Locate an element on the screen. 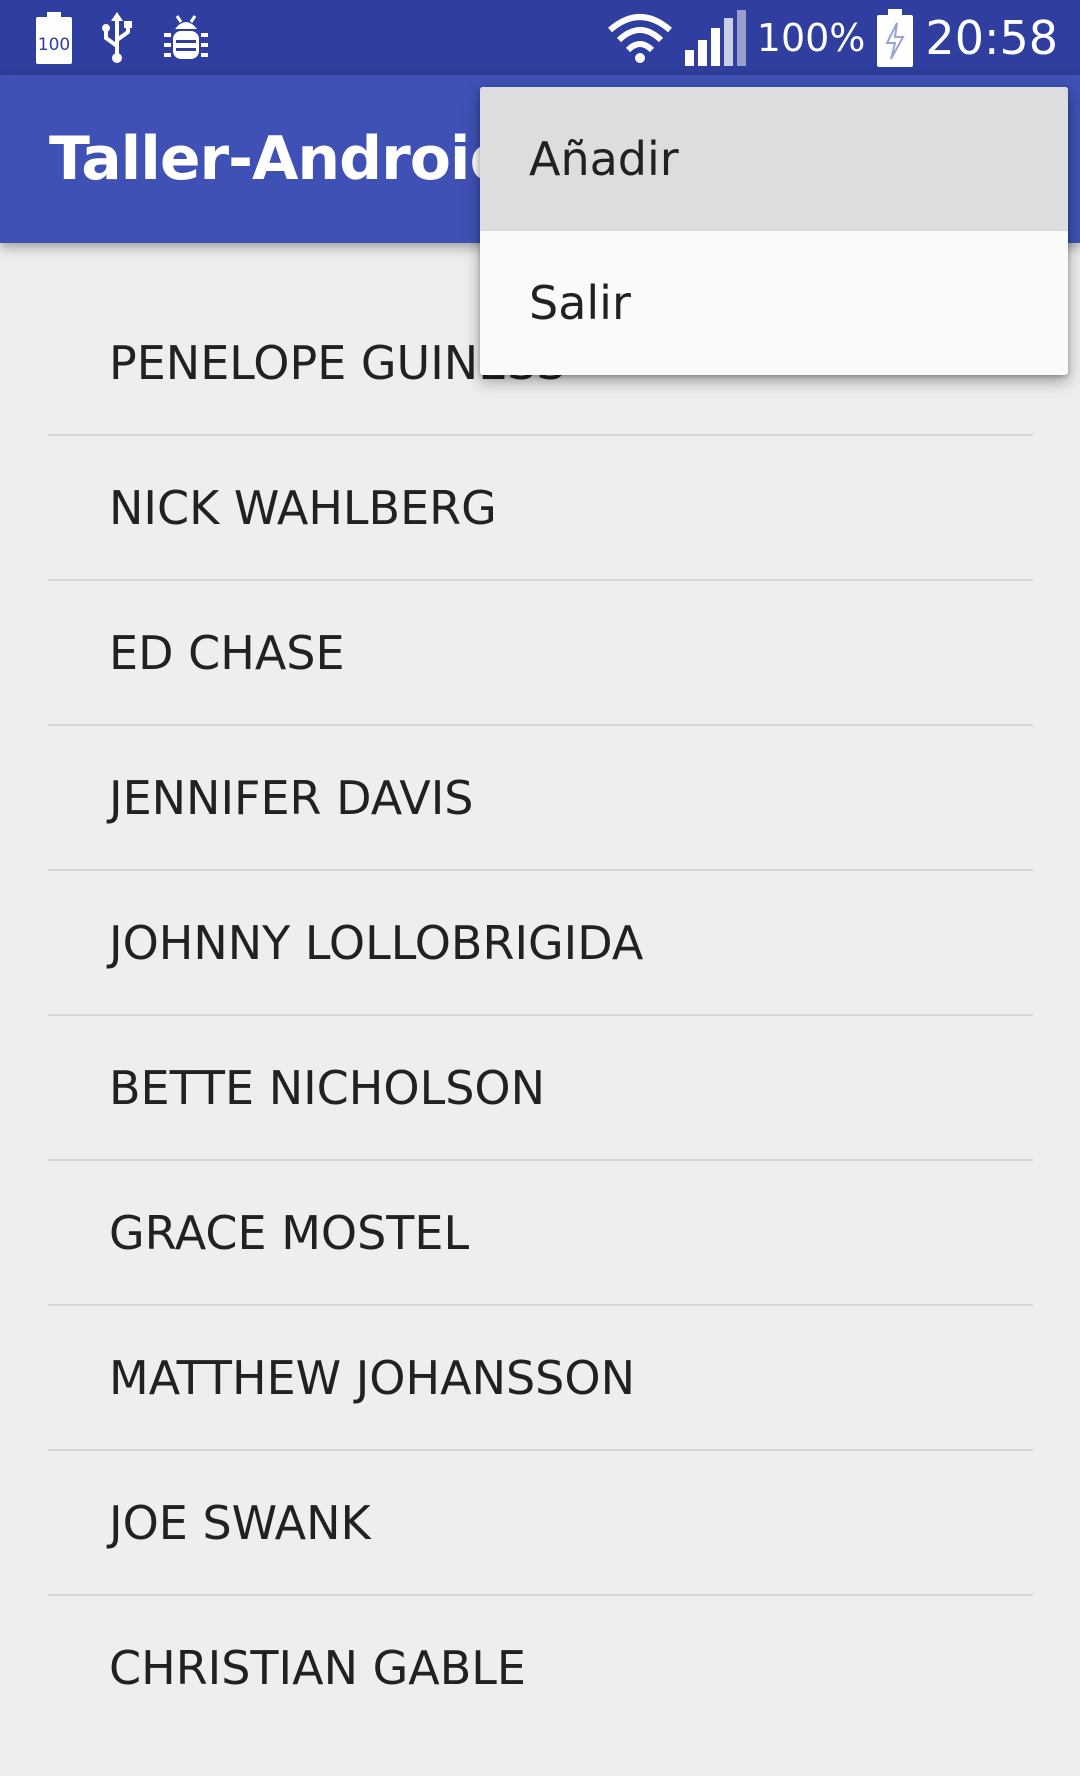  list-item: JOHNNY LOLLOBRIGIDA is located at coordinates (540, 943).